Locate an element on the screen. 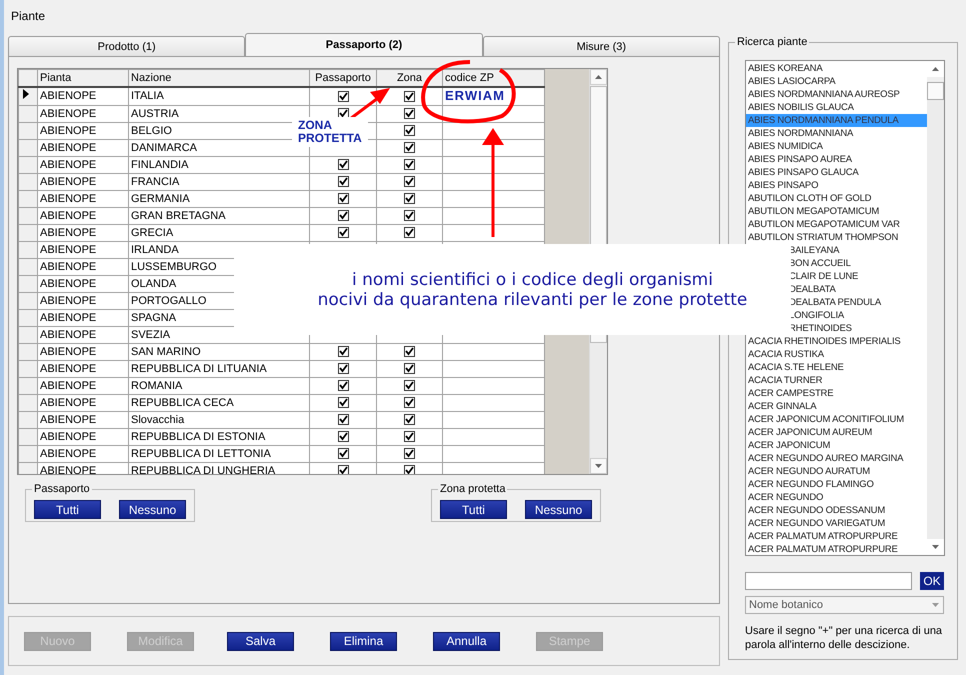 Image resolution: width=966 pixels, height=675 pixels. table-cell: ERWIAM is located at coordinates (475, 95).